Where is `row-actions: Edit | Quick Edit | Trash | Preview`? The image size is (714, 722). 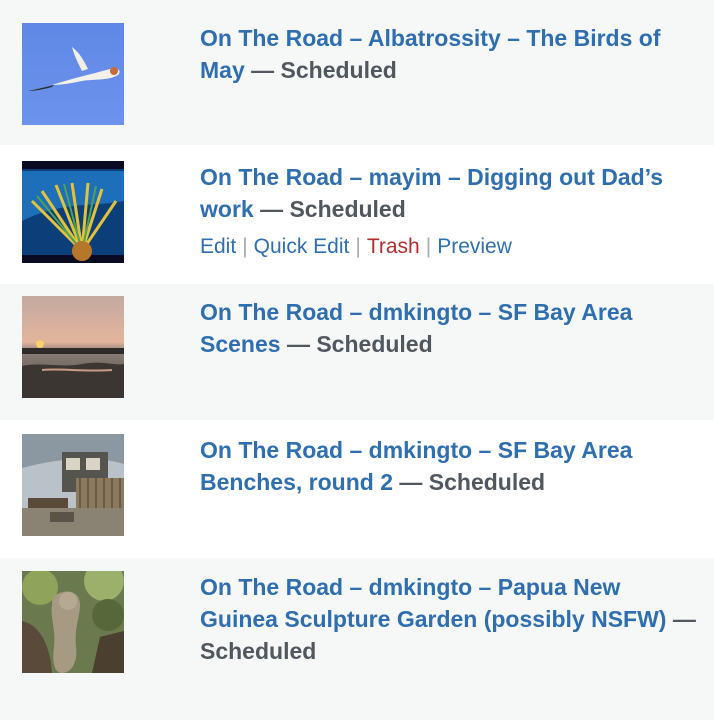 row-actions: Edit | Quick Edit | Trash | Preview is located at coordinates (448, 247).